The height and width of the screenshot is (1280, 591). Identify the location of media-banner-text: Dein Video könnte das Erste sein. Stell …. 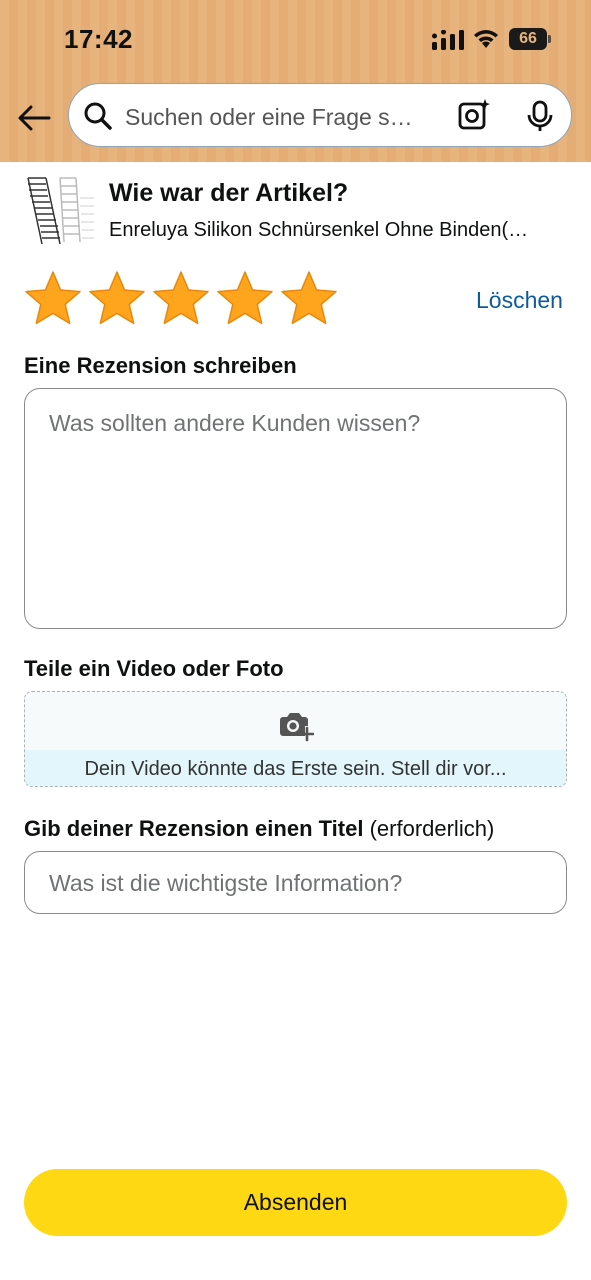
(295, 769).